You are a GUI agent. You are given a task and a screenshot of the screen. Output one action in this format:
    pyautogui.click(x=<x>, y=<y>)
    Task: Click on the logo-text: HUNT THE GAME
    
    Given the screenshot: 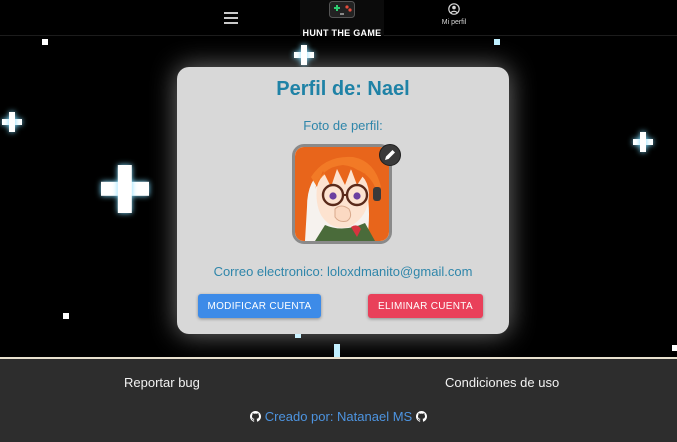 What is the action you would take?
    pyautogui.click(x=342, y=33)
    